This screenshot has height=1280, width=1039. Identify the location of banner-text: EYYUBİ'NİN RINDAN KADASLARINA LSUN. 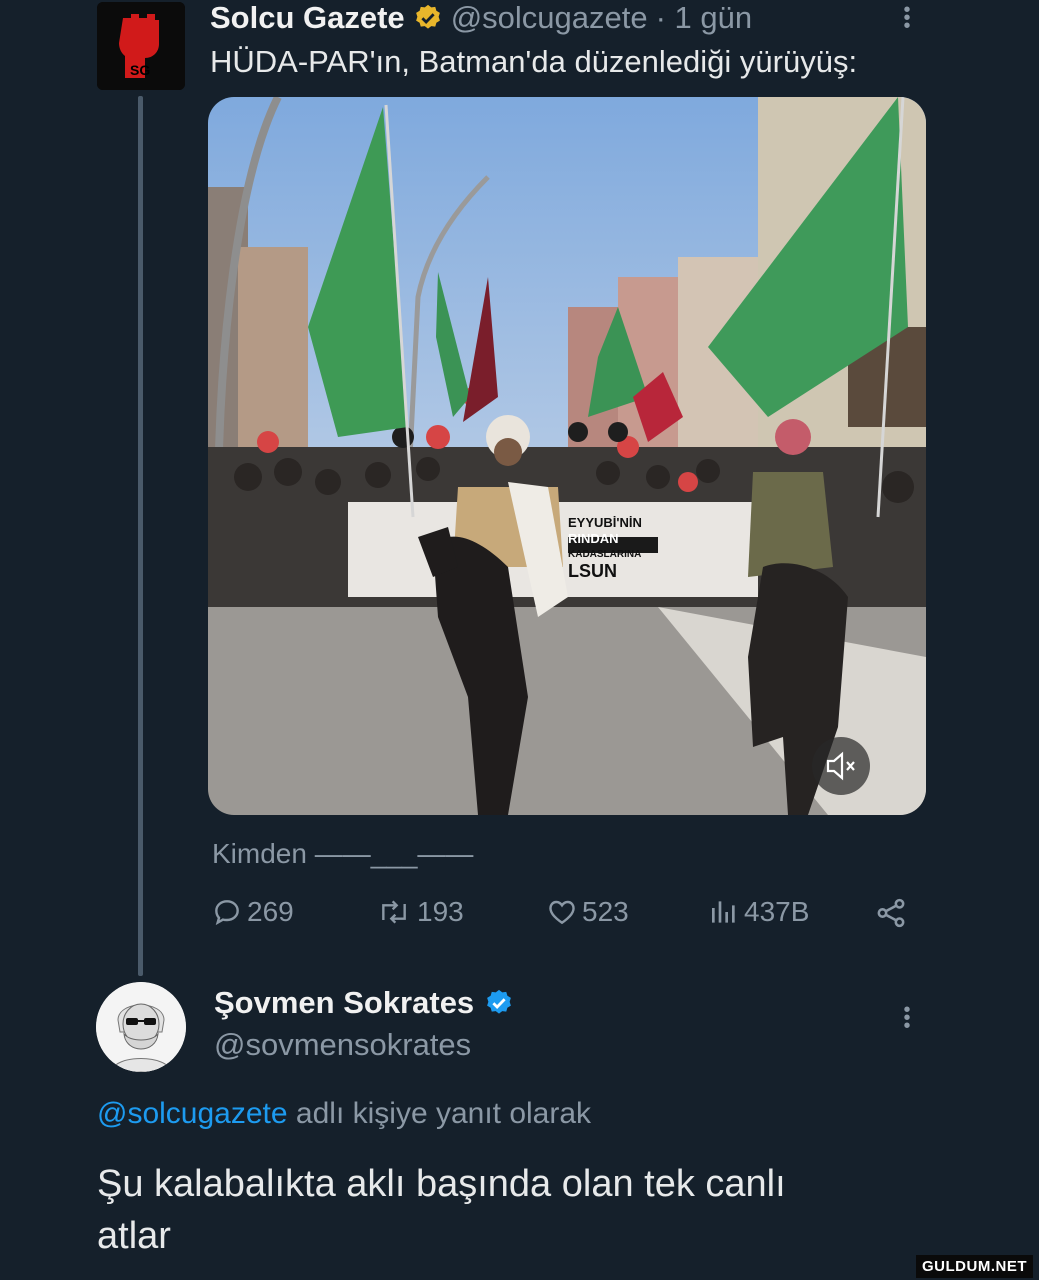
(605, 548).